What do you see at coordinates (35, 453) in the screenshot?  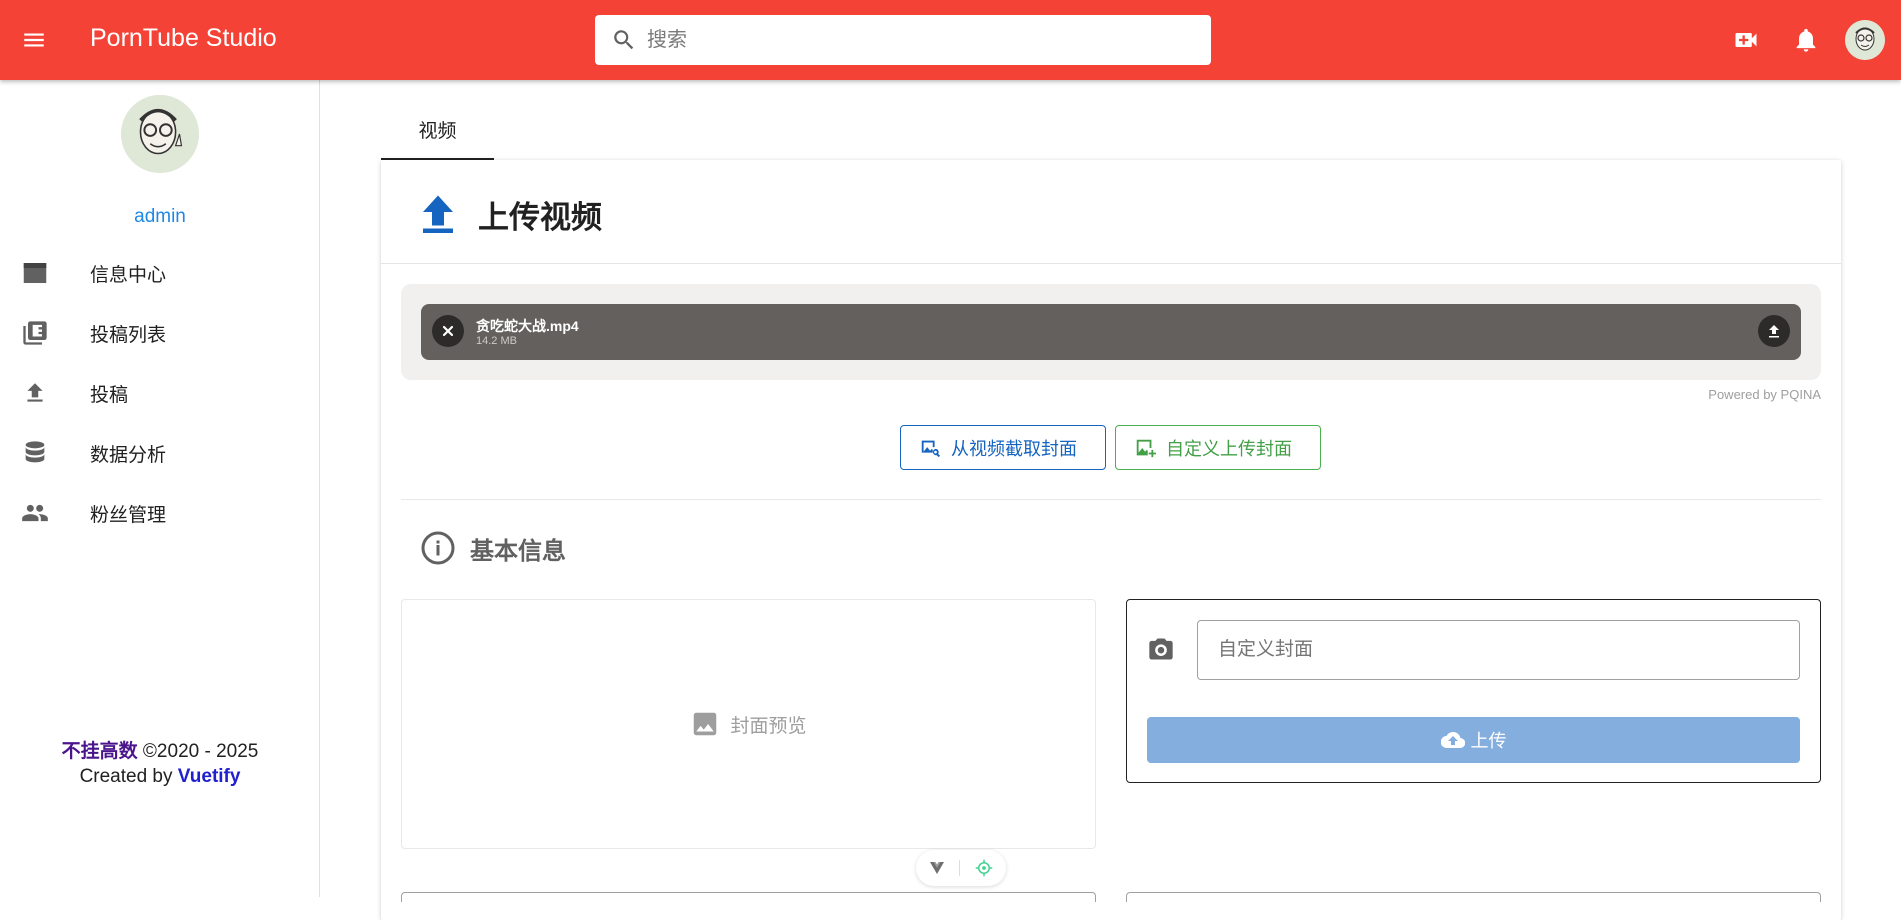 I see `database-icon` at bounding box center [35, 453].